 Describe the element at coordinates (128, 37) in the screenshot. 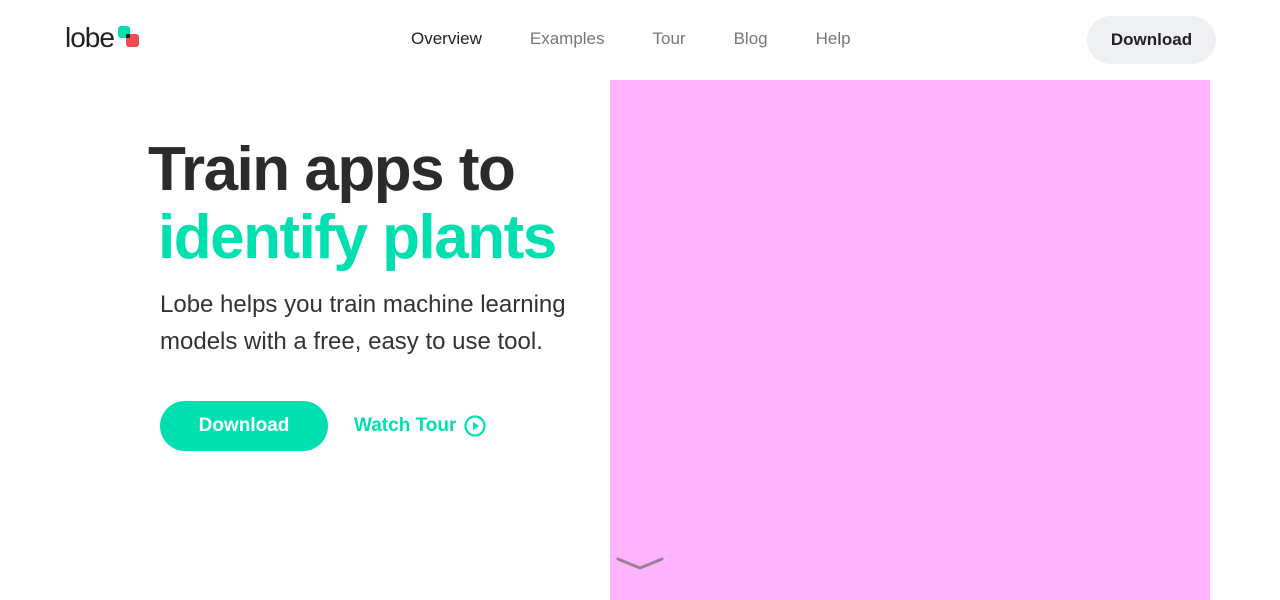

I see `logo-mark-icon` at that location.